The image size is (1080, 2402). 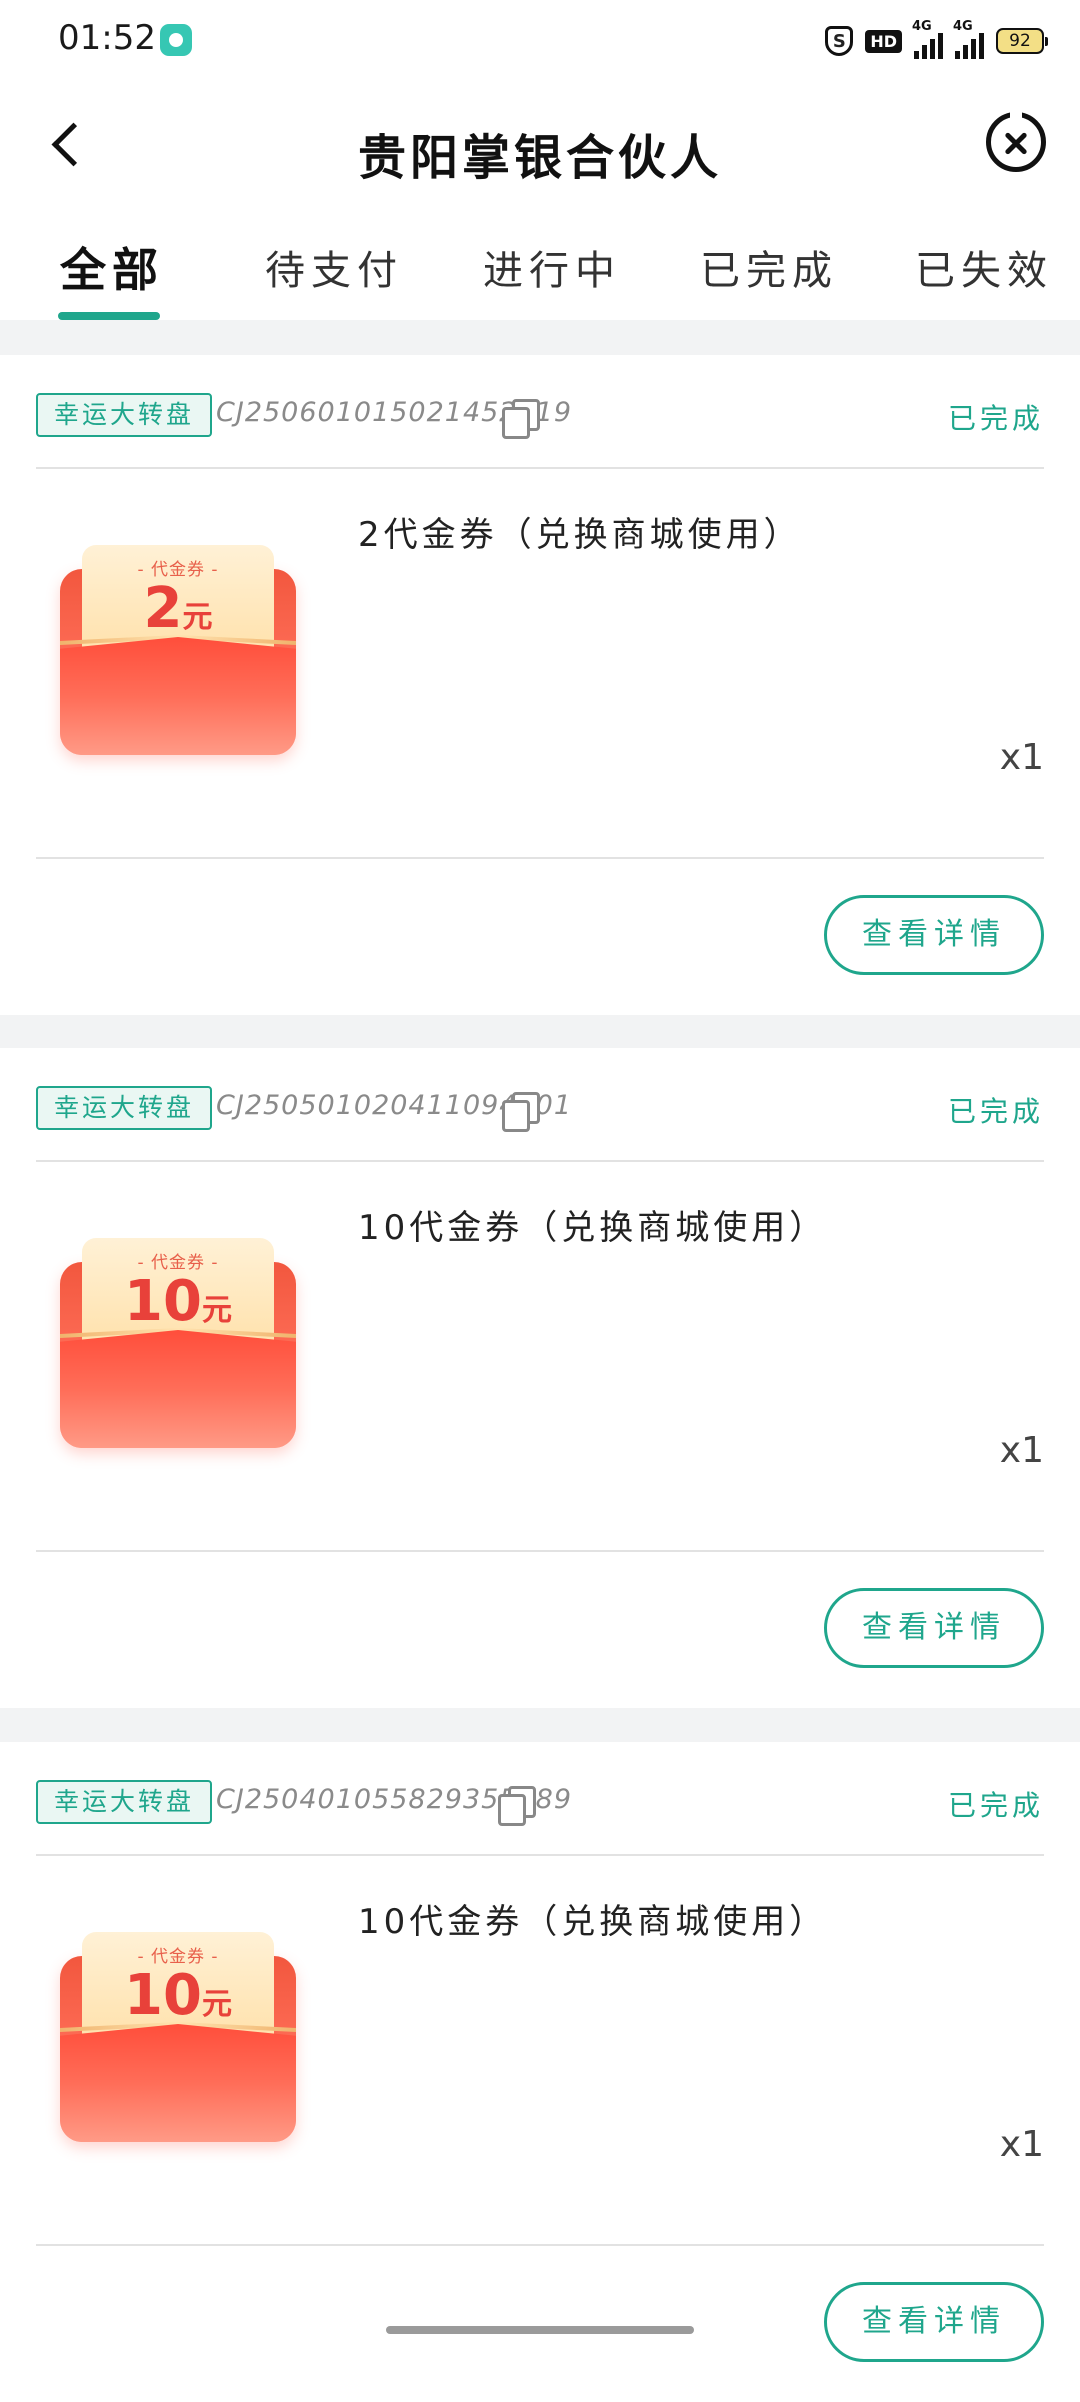 What do you see at coordinates (883, 41) in the screenshot?
I see `hd-icon: HD` at bounding box center [883, 41].